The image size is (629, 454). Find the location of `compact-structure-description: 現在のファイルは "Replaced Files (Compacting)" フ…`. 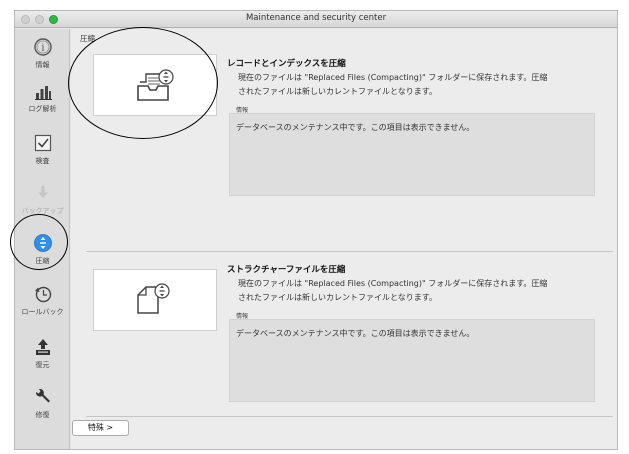

compact-structure-description: 現在のファイルは "Replaced Files (Compacting)" フ… is located at coordinates (393, 290).